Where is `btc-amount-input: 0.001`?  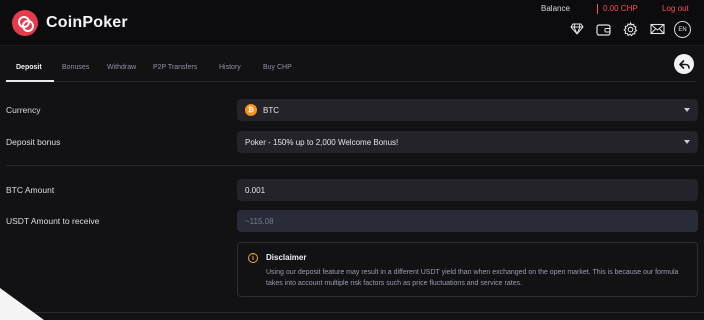
btc-amount-input: 0.001 is located at coordinates (467, 190).